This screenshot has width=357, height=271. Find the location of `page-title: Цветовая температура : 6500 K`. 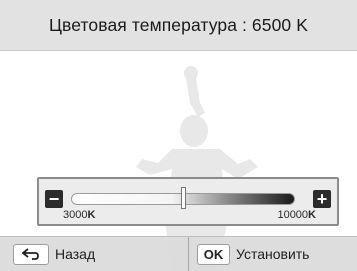

page-title: Цветовая температура : 6500 K is located at coordinates (178, 24).